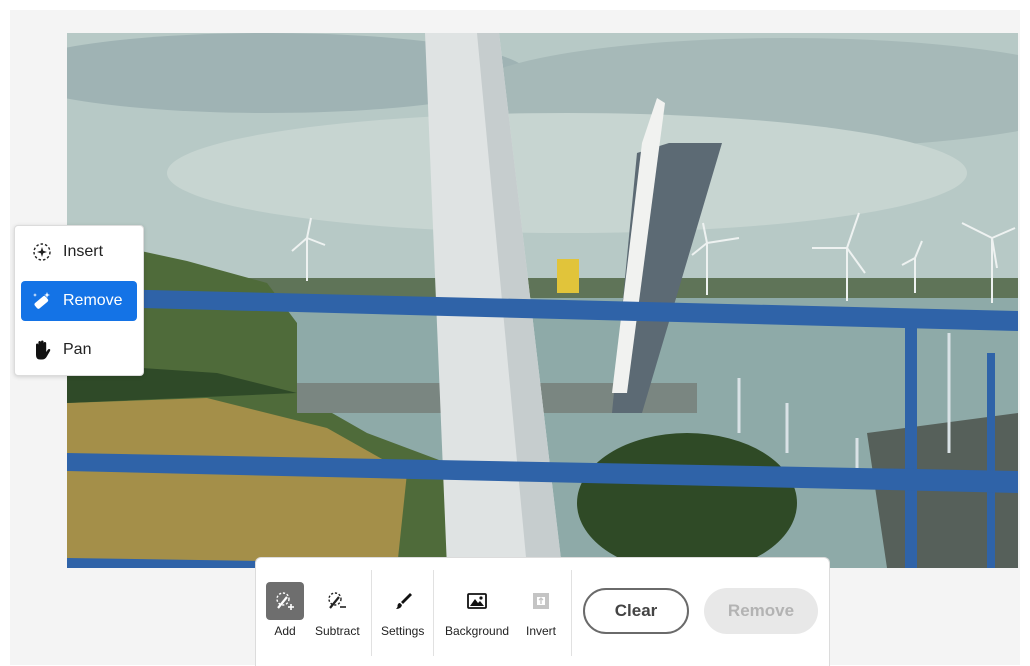 The height and width of the screenshot is (666, 1030). What do you see at coordinates (403, 631) in the screenshot?
I see `settings-tool-label: Settings` at bounding box center [403, 631].